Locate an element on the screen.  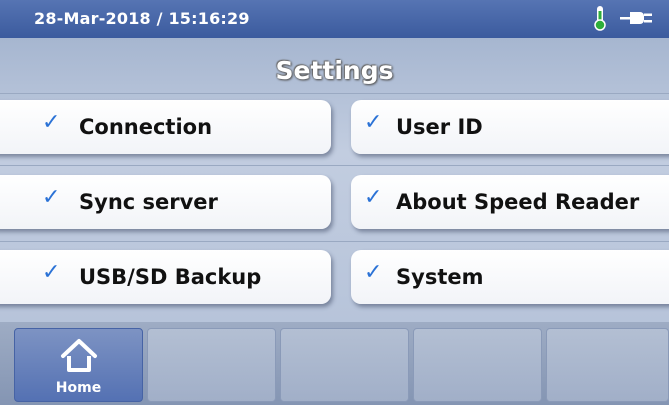
usb-sd-backup-label: USB/SD Backup is located at coordinates (170, 277).